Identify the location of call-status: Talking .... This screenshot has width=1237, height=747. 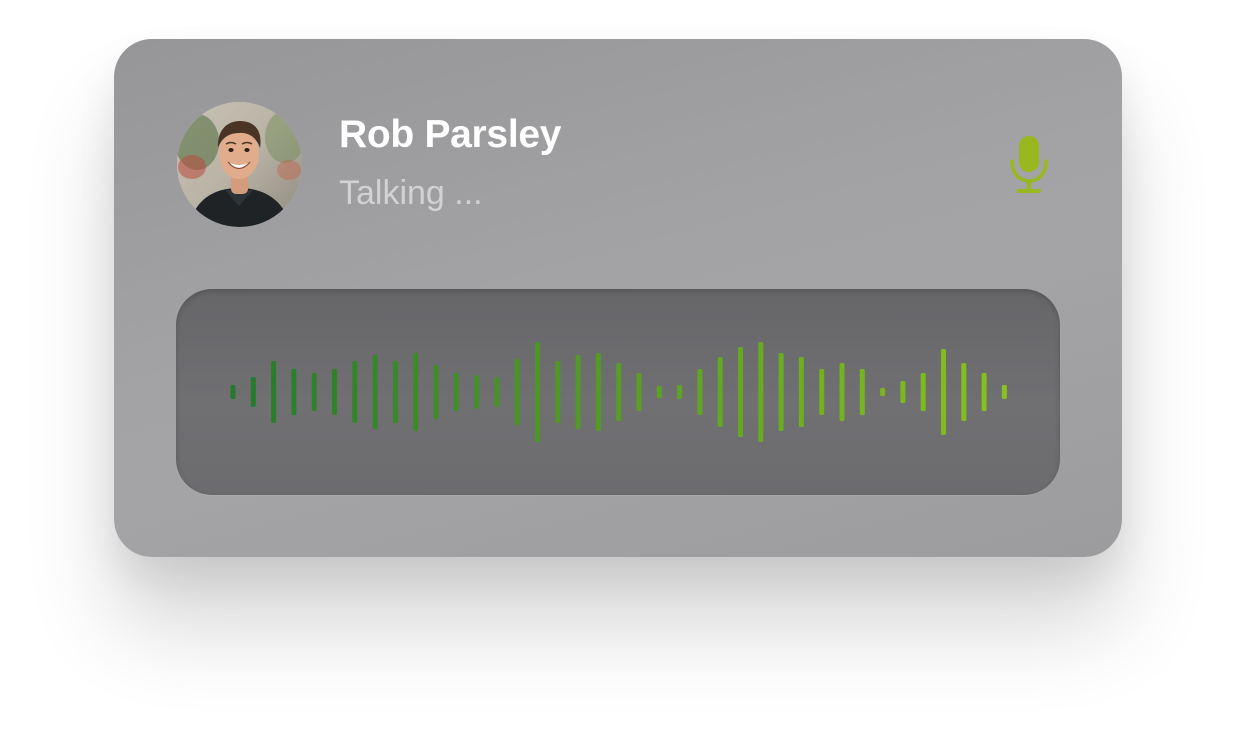
(411, 193).